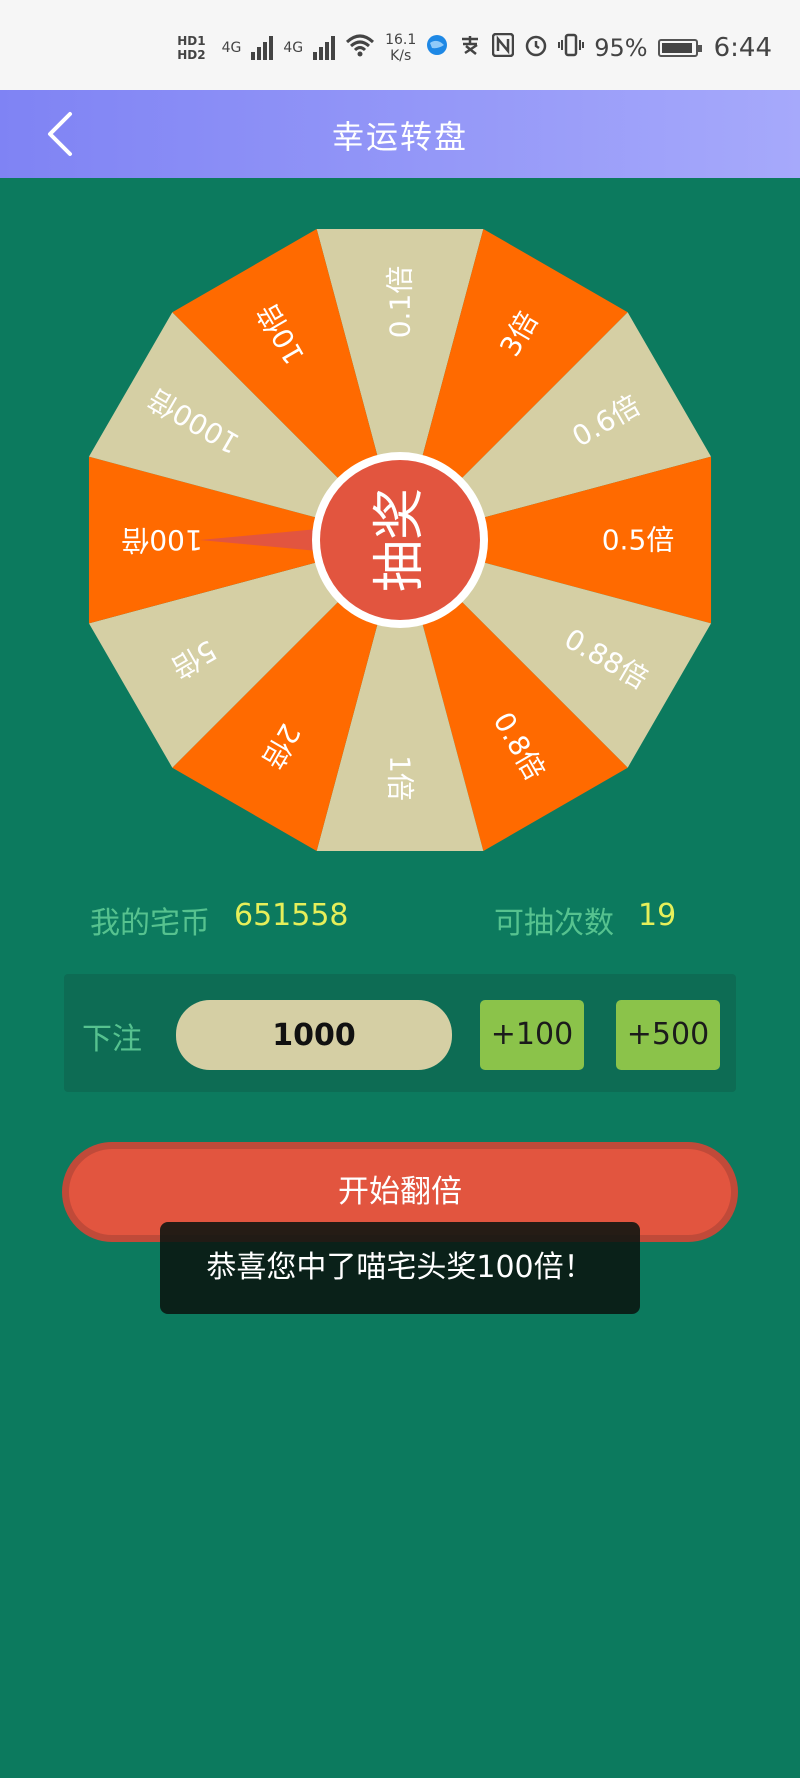 This screenshot has width=800, height=1778. I want to click on battery-percent: 95%, so click(621, 48).